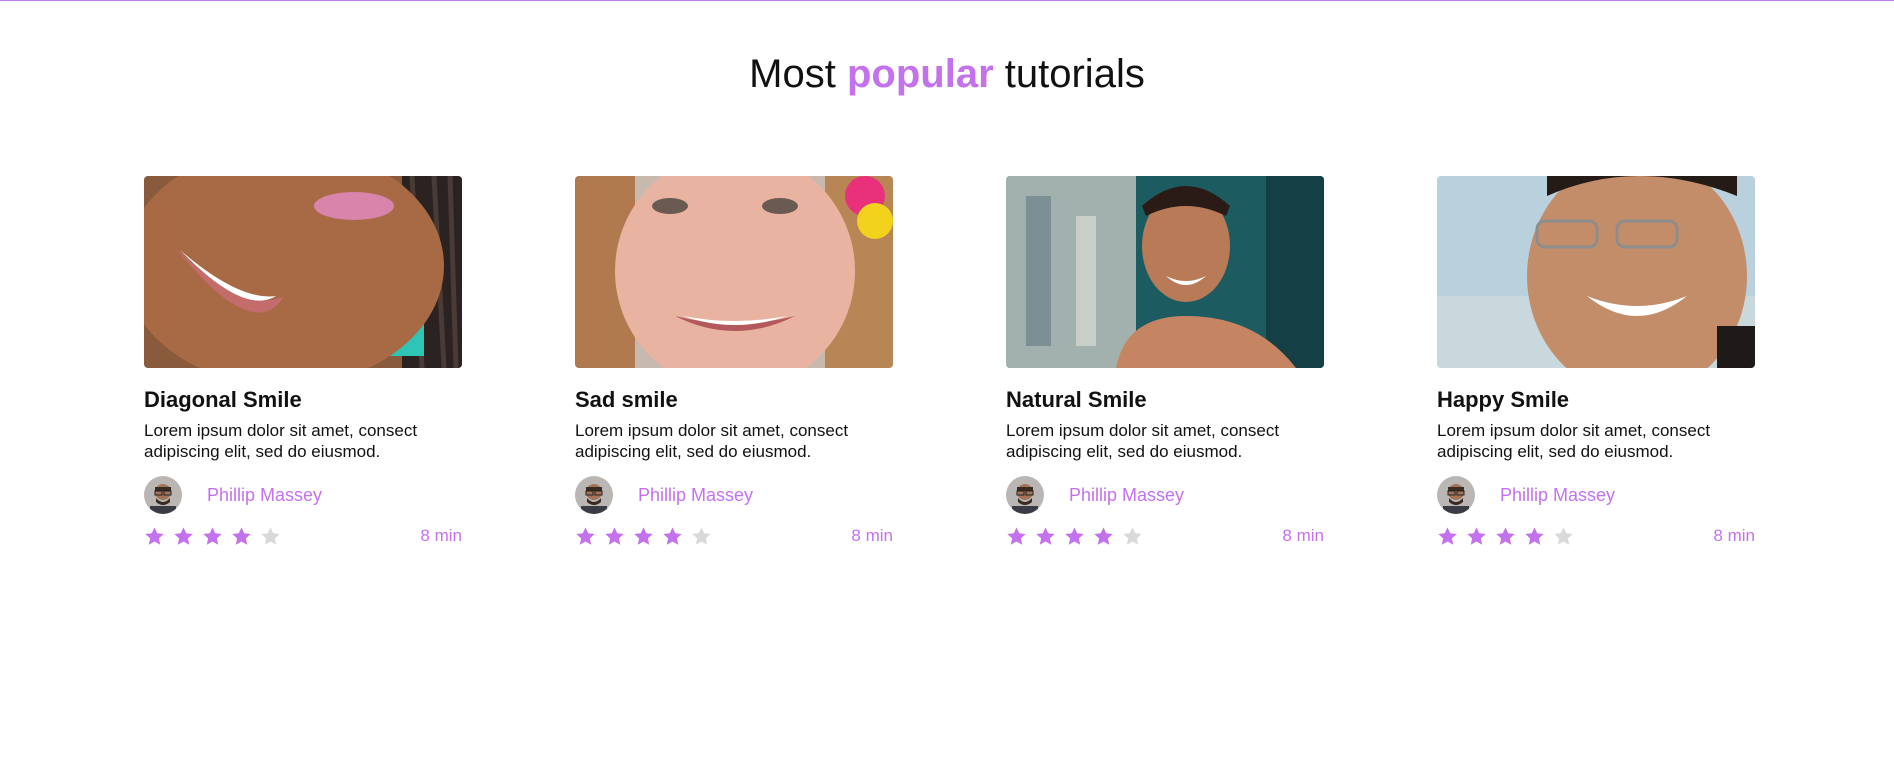 The width and height of the screenshot is (1894, 783). What do you see at coordinates (1596, 400) in the screenshot?
I see `tutorial-title: Happy Smile` at bounding box center [1596, 400].